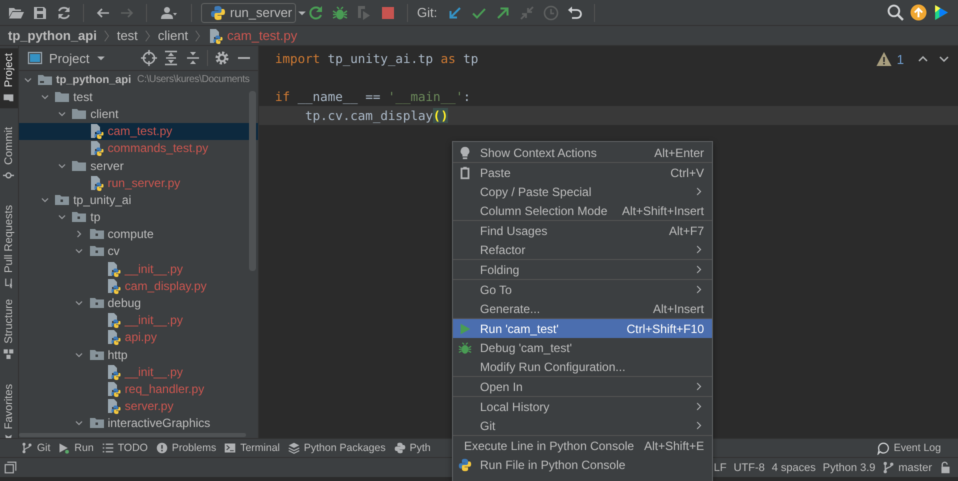  Describe the element at coordinates (186, 448) in the screenshot. I see `tool-window-tab: Problems` at that location.